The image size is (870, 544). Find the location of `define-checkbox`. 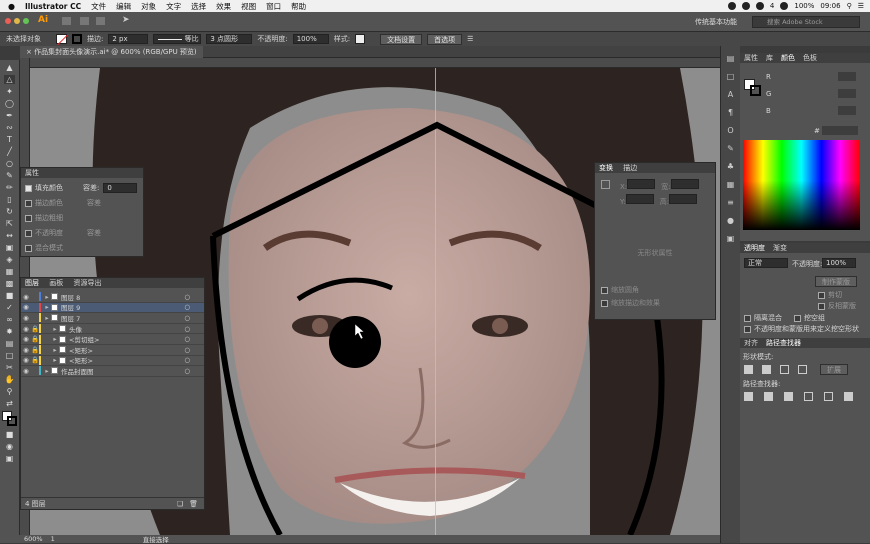

define-checkbox is located at coordinates (747, 329).